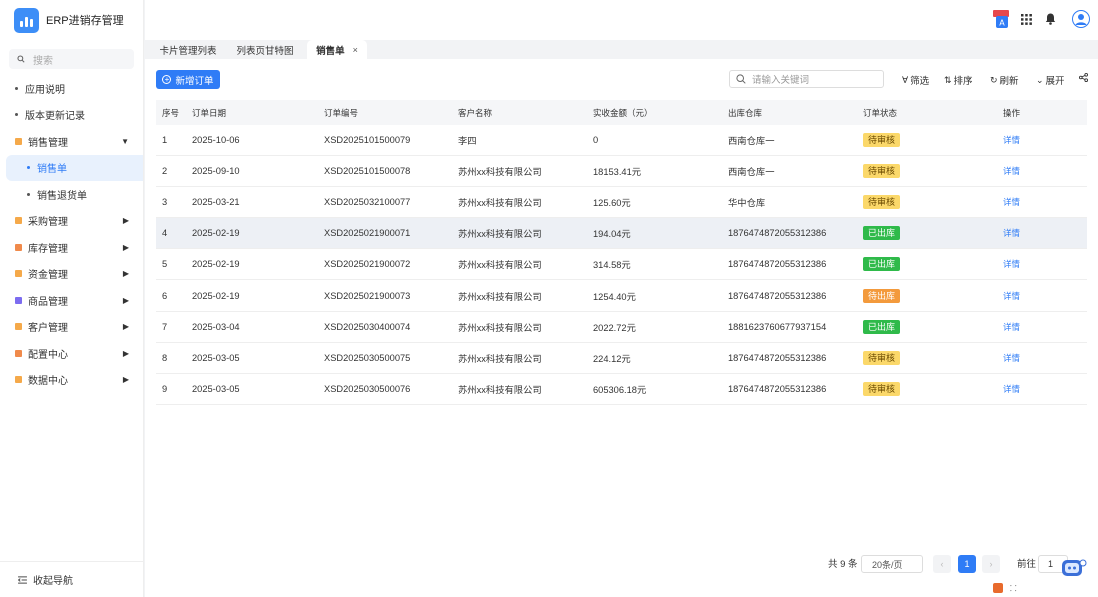 This screenshot has height=597, width=1098. I want to click on sidebar-item-7: 资金管理 ▶, so click(71, 274).